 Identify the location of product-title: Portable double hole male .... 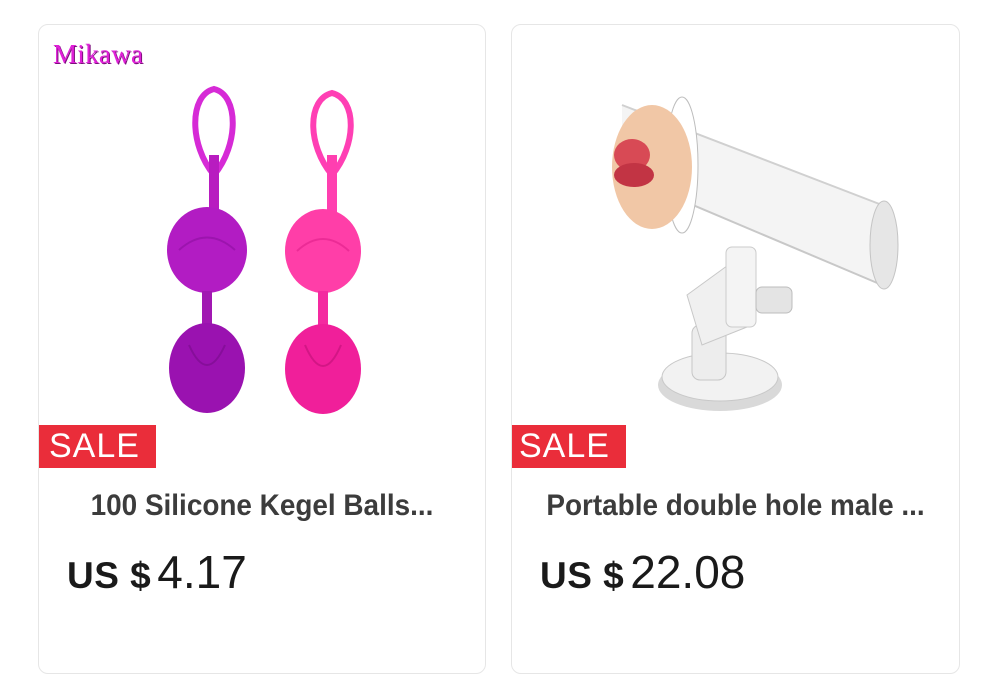
(736, 506).